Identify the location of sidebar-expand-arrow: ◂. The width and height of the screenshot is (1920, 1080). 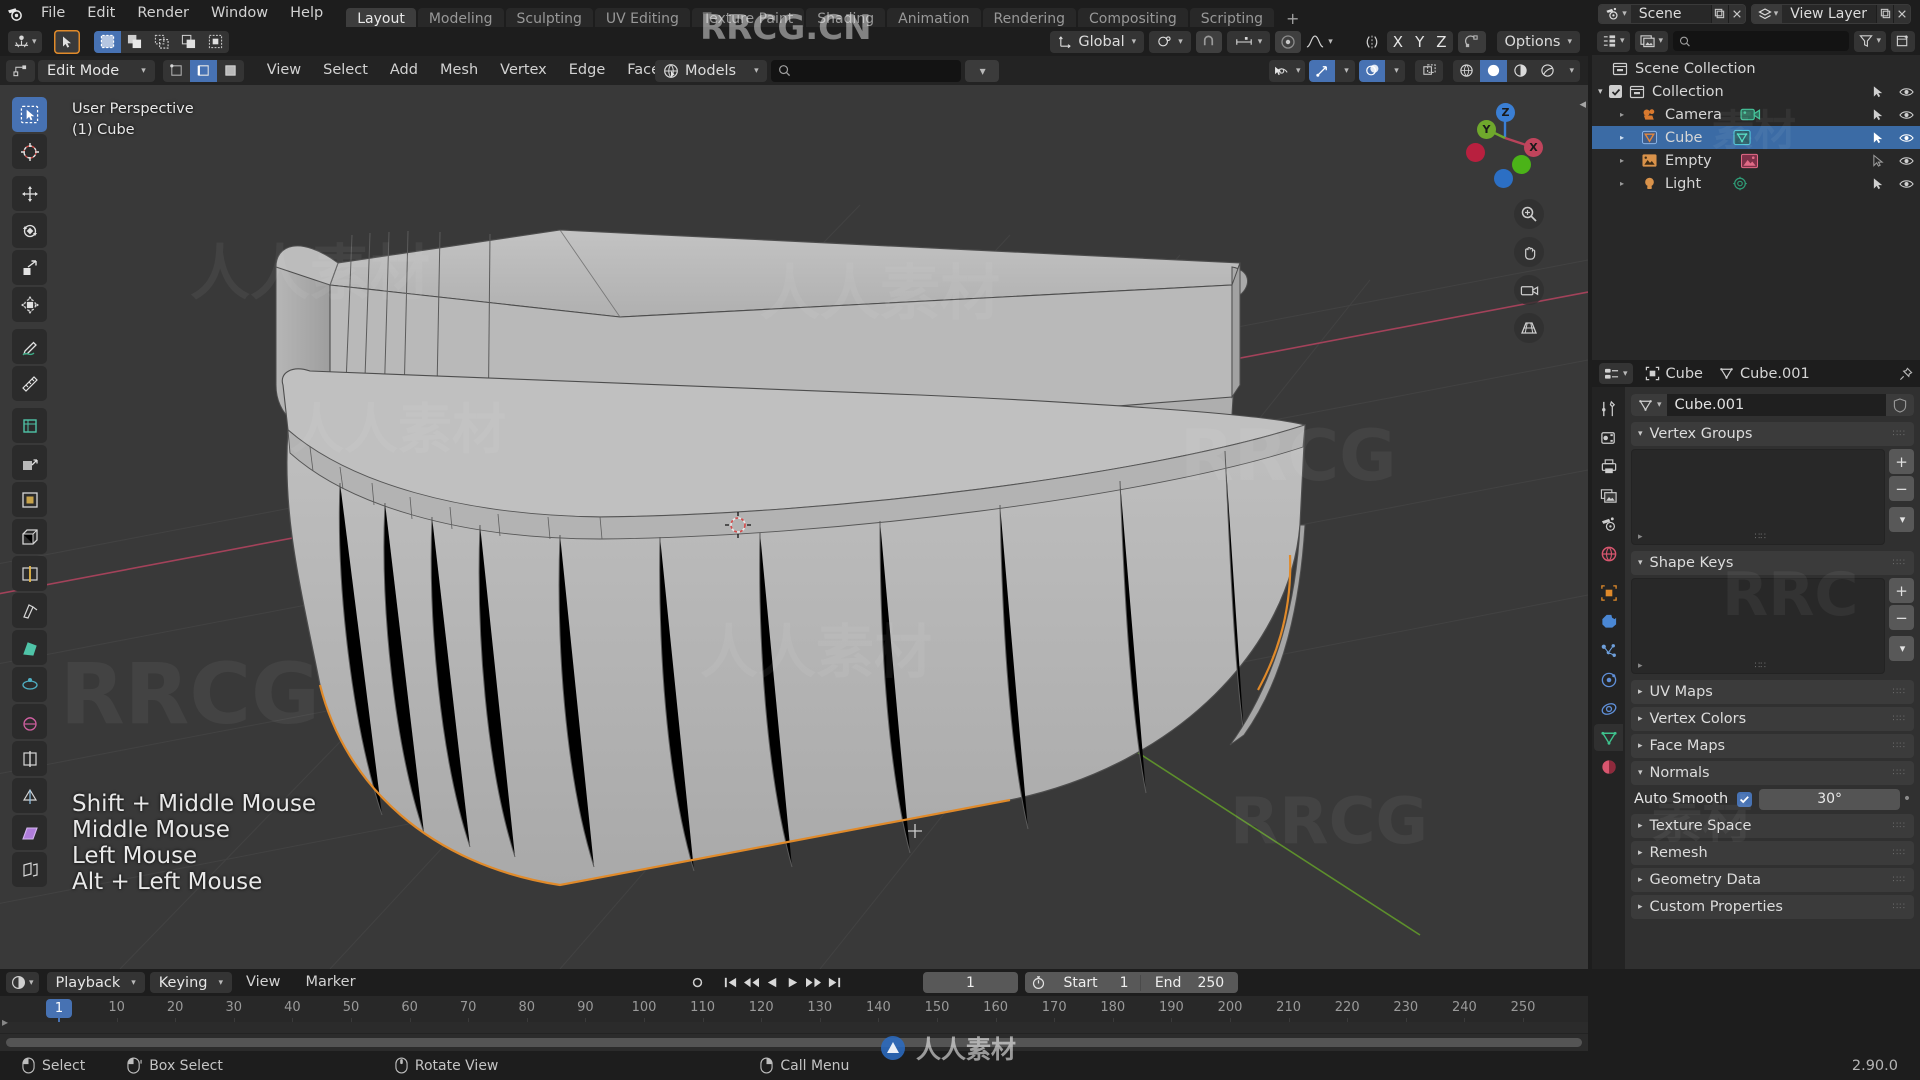
(1582, 104).